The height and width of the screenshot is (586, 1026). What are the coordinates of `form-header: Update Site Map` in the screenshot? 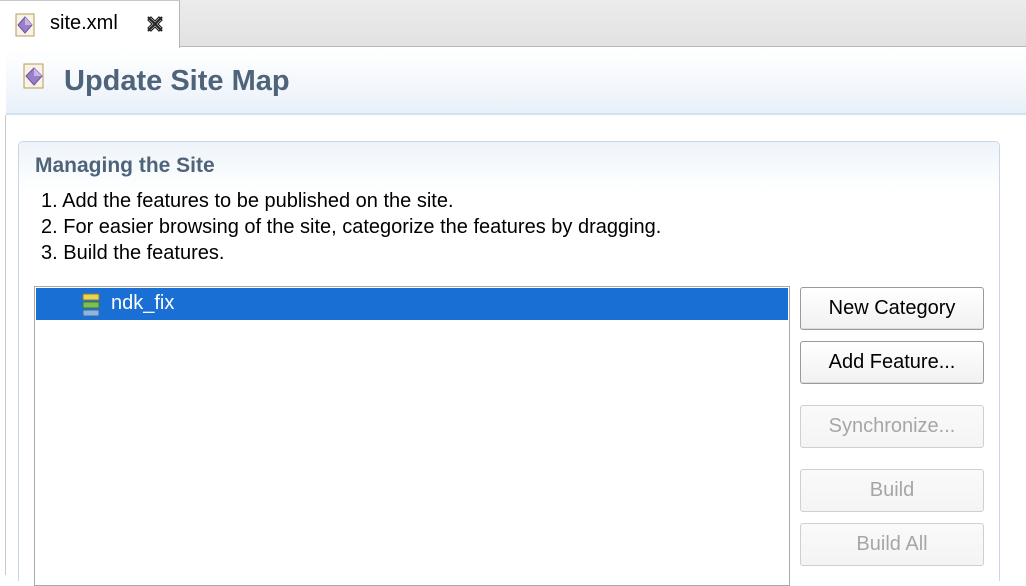 It's located at (516, 81).